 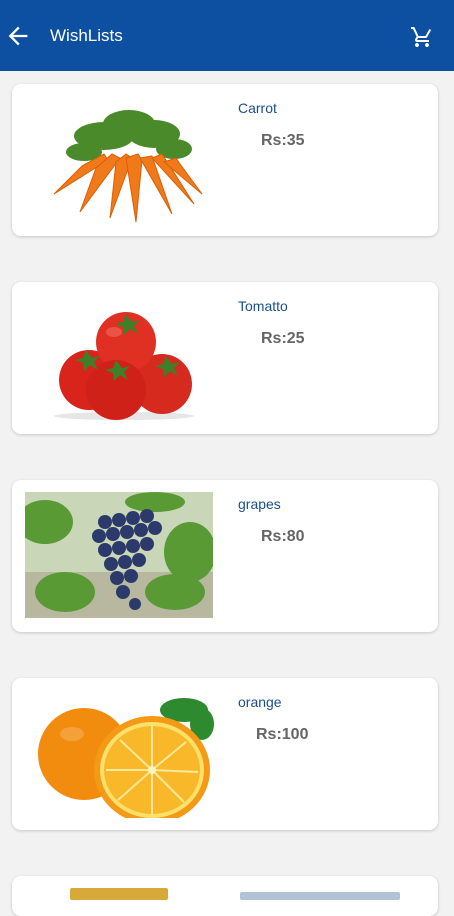 I want to click on arrow-left-icon, so click(x=18, y=36).